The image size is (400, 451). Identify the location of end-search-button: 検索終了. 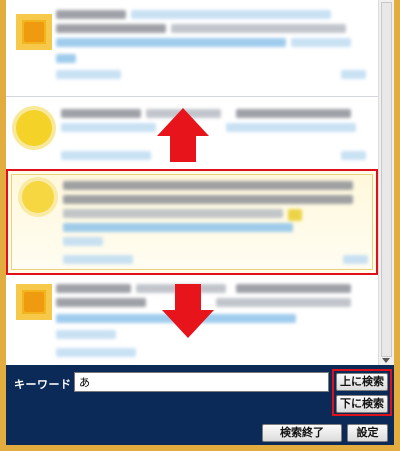
(302, 433).